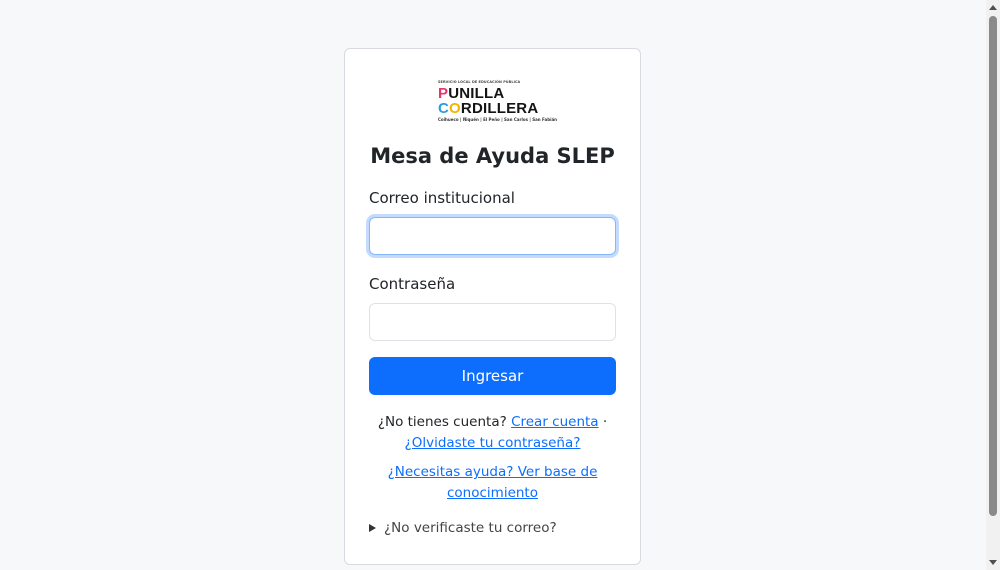  Describe the element at coordinates (492, 322) in the screenshot. I see `password-field` at that location.